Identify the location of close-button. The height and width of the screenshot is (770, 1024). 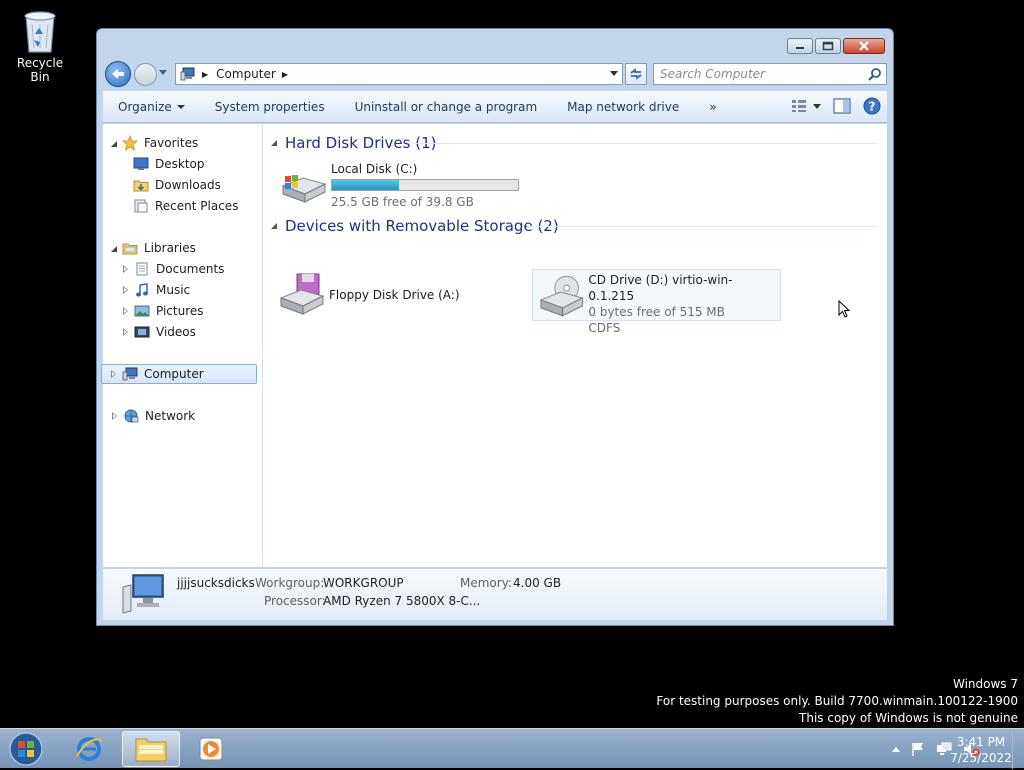
(864, 46).